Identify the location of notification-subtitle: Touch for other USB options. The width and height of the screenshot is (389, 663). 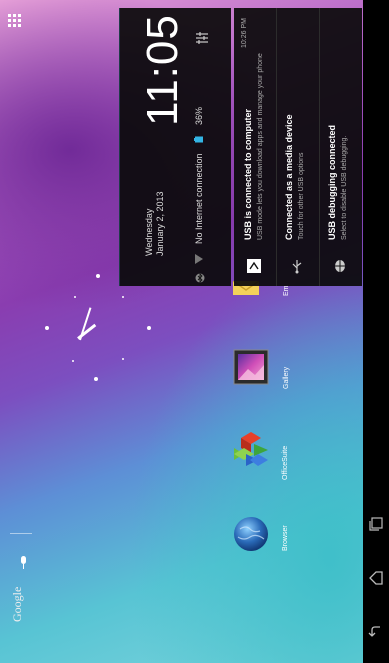
(301, 196).